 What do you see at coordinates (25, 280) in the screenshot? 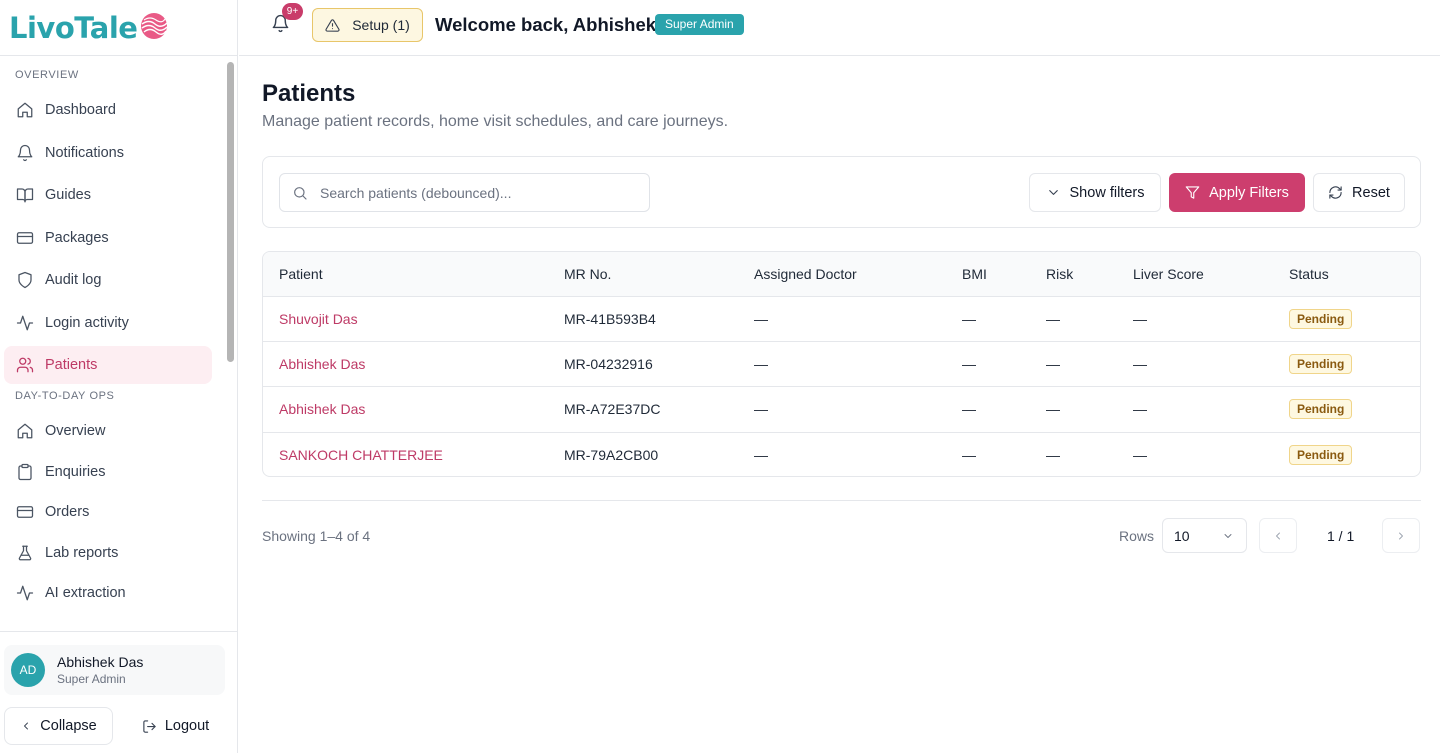
I see `shield-icon` at bounding box center [25, 280].